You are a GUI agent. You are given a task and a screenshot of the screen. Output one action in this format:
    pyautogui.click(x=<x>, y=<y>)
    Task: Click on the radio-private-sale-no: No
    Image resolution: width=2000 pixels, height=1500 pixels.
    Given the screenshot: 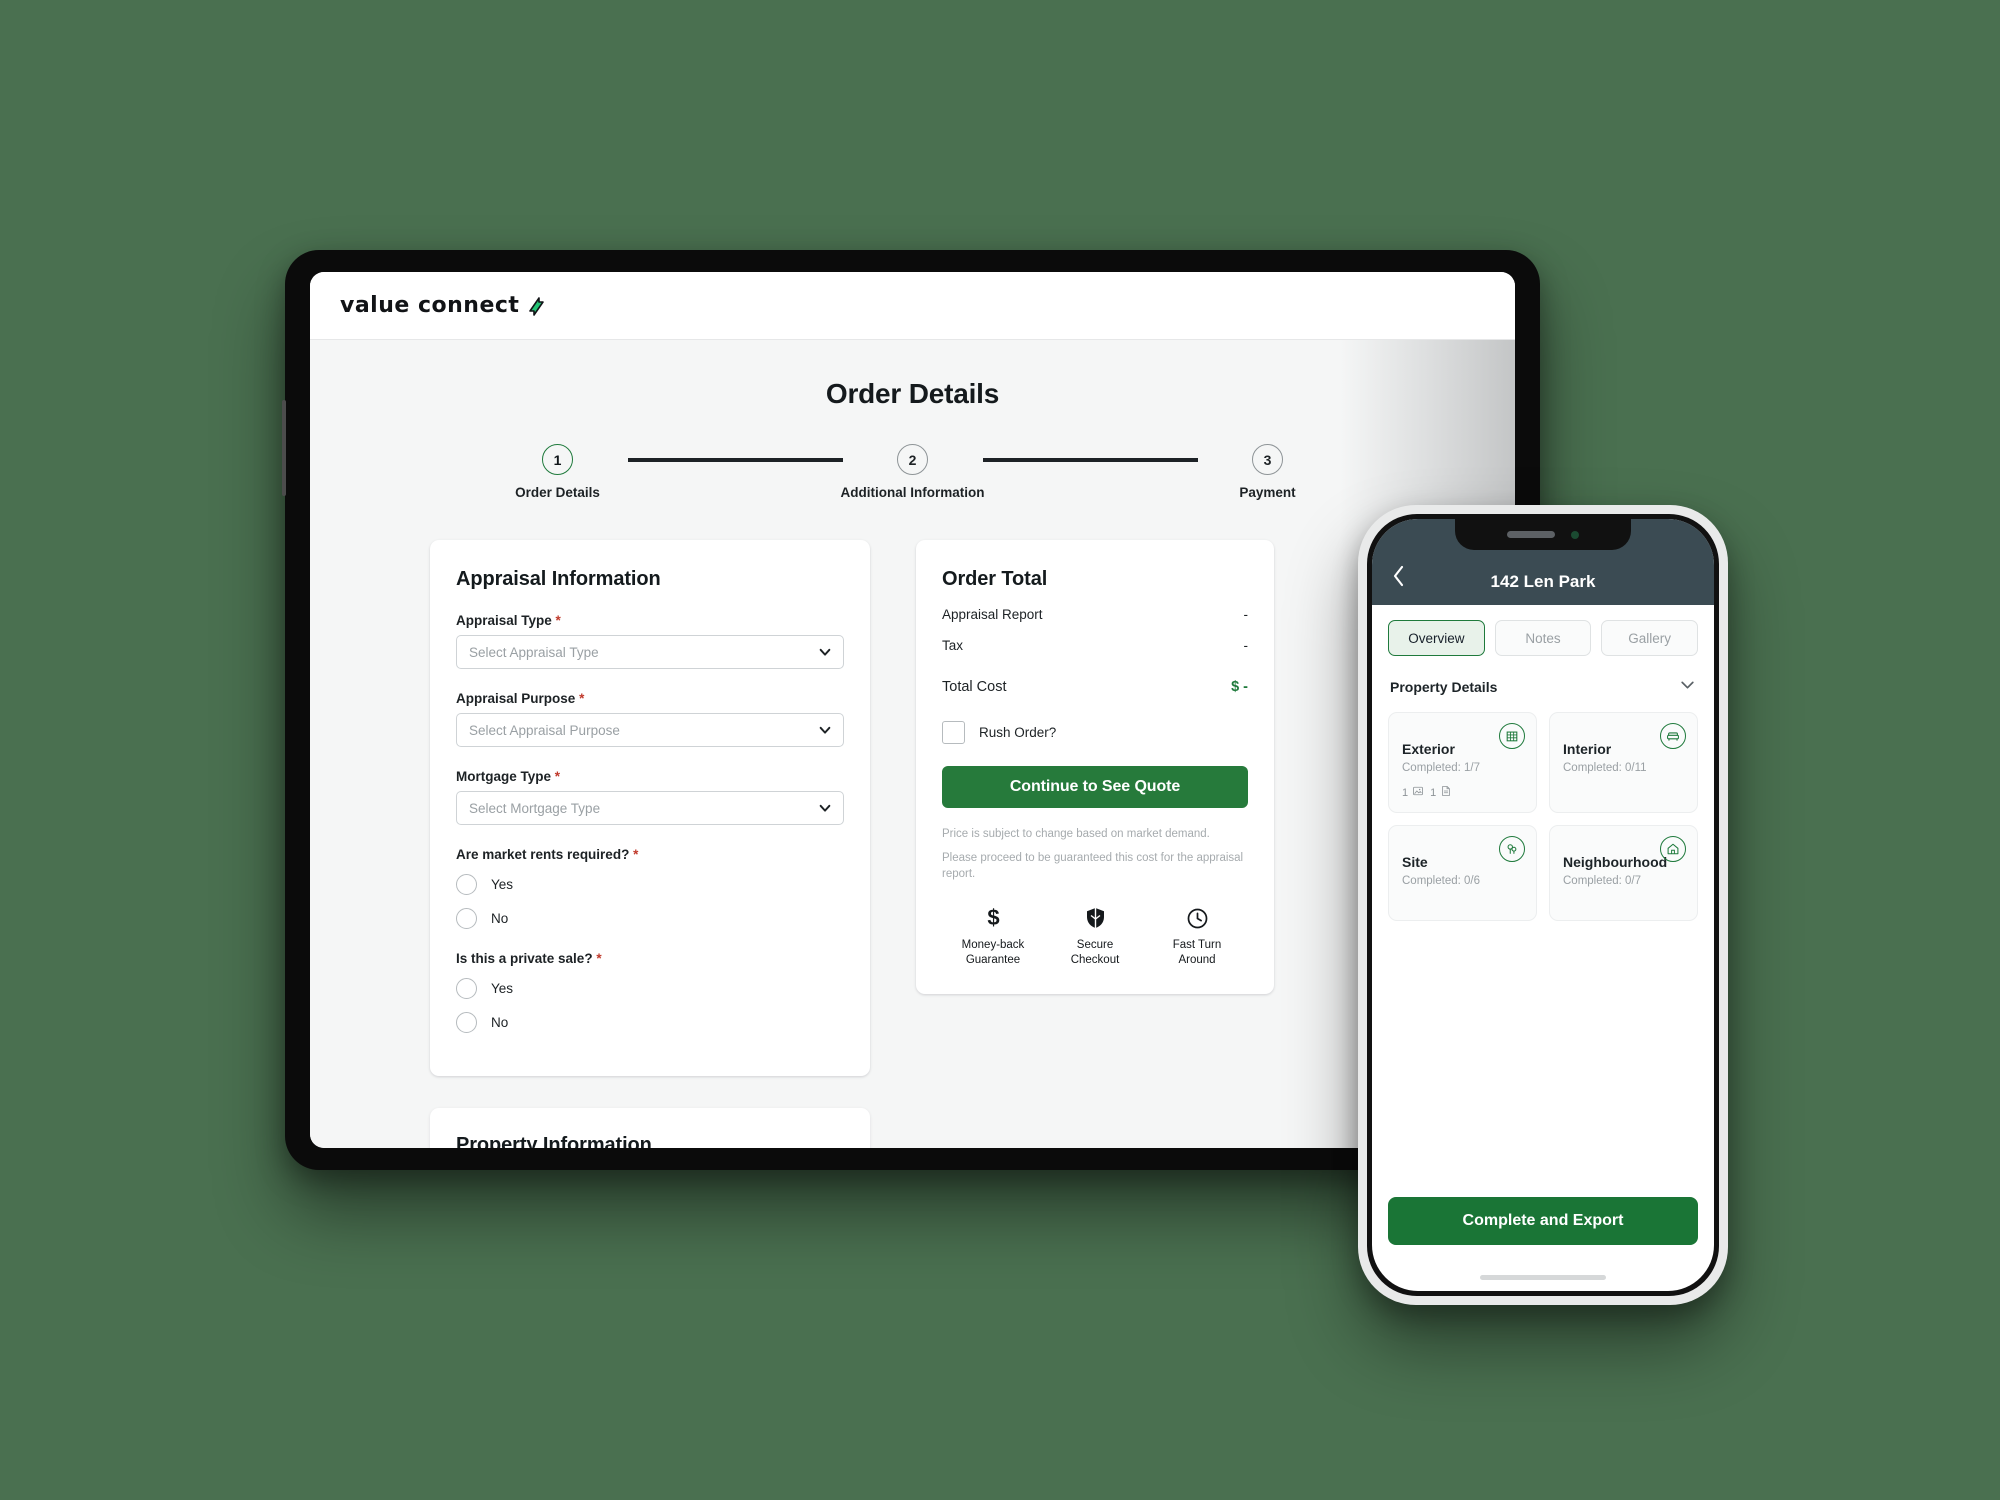 What is the action you would take?
    pyautogui.click(x=650, y=1022)
    